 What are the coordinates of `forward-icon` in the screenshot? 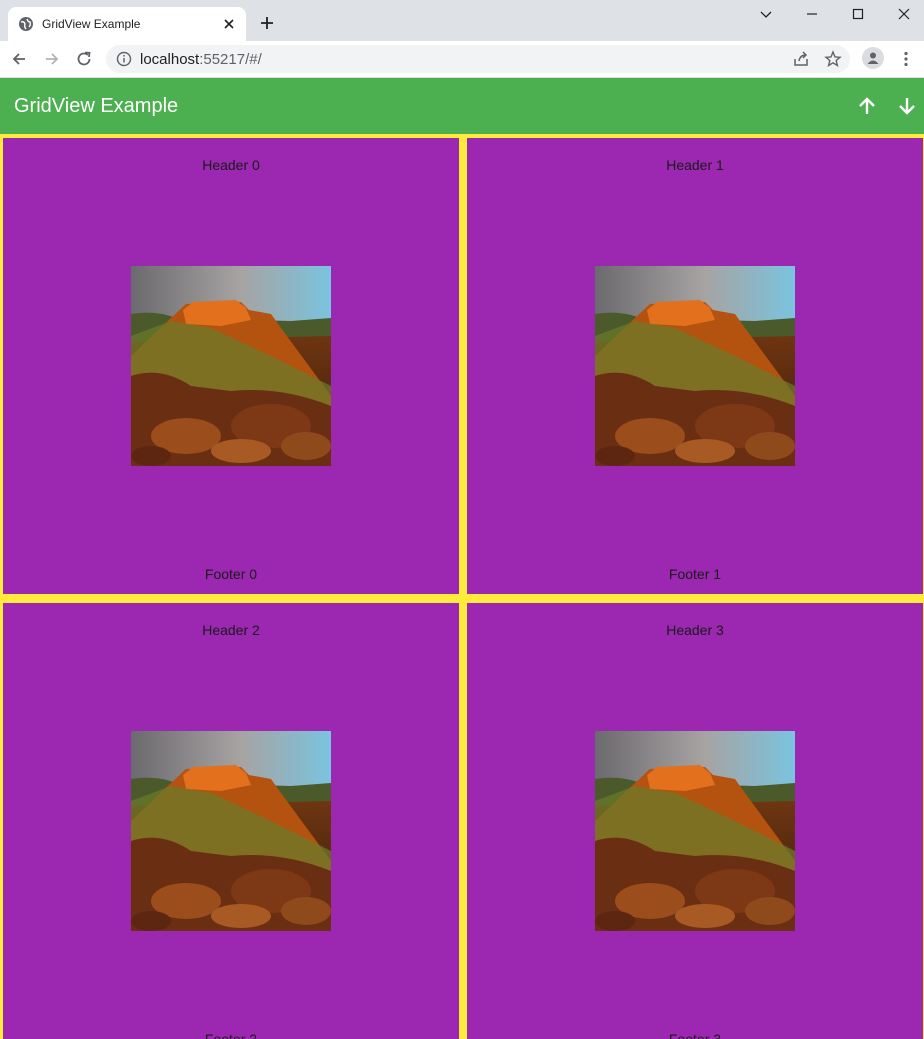 It's located at (52, 59).